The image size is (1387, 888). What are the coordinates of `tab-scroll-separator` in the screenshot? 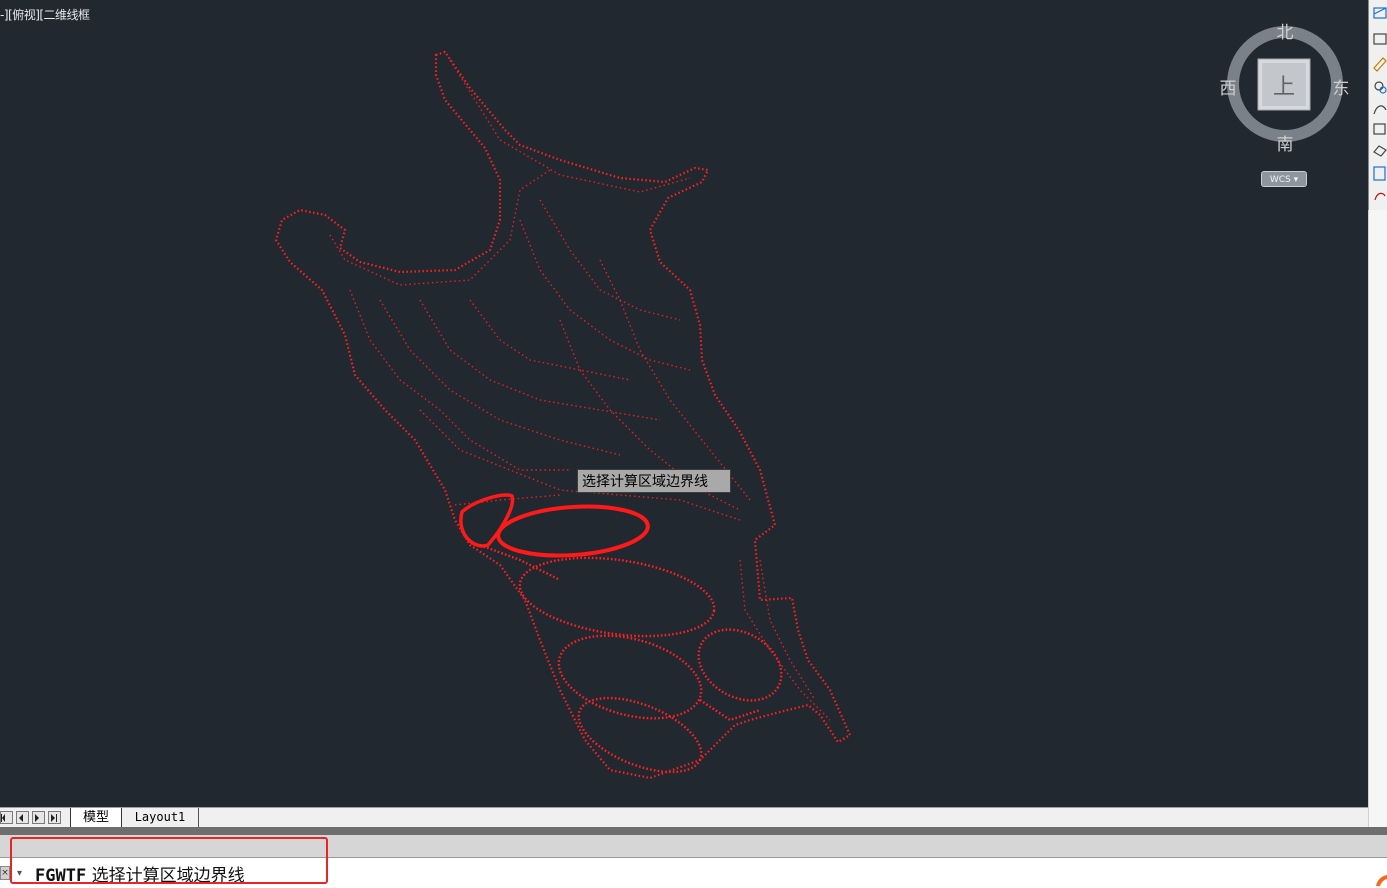 It's located at (693, 831).